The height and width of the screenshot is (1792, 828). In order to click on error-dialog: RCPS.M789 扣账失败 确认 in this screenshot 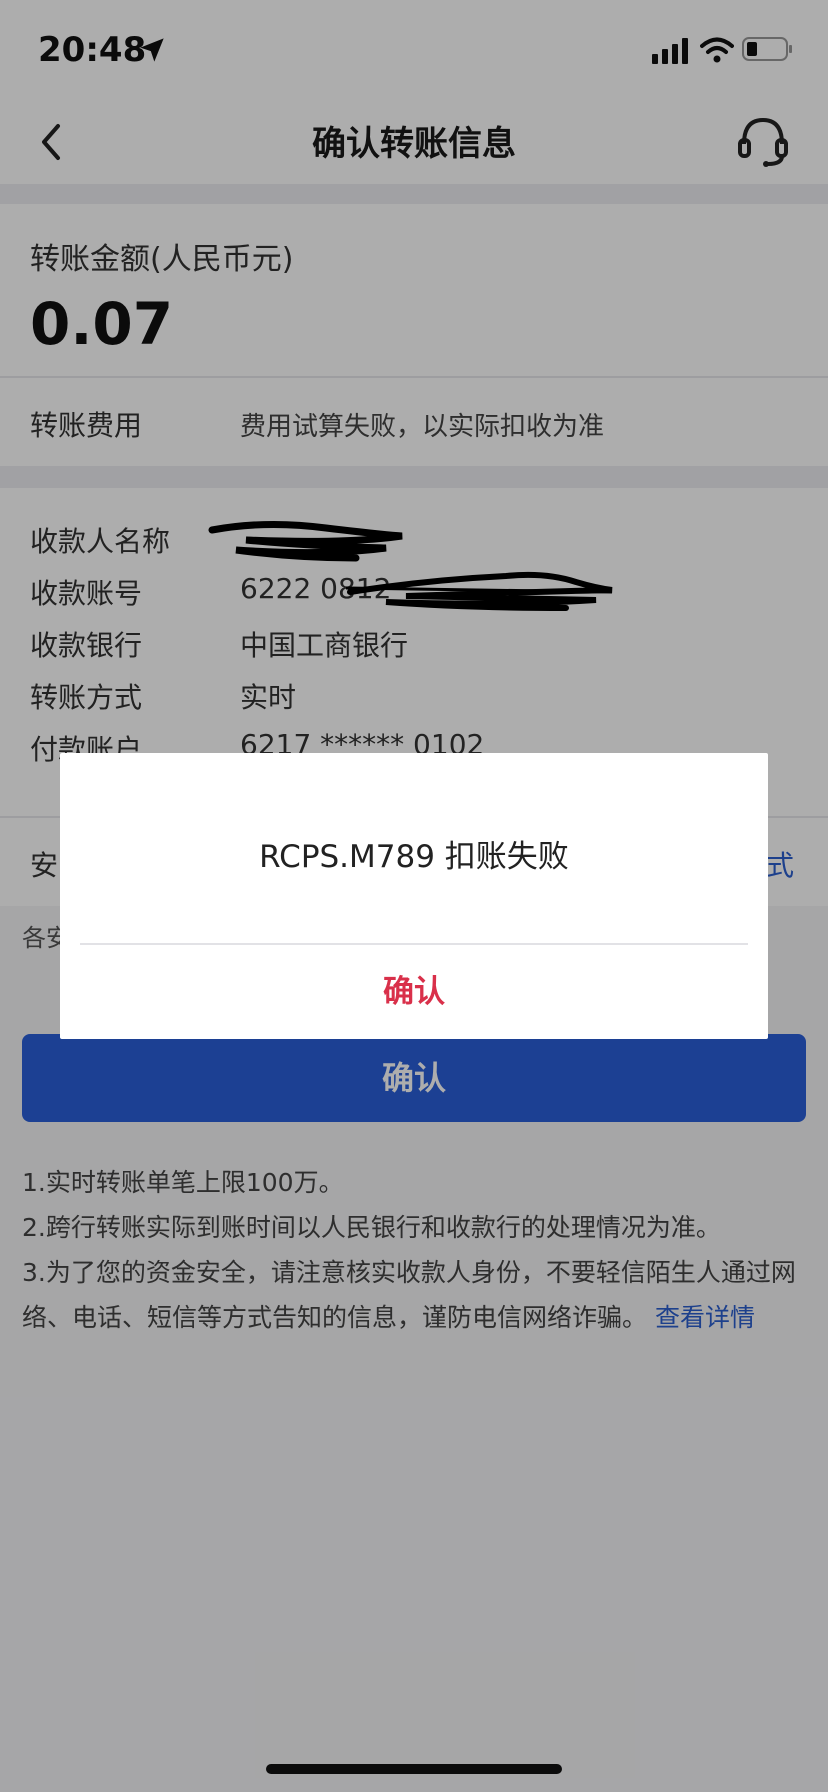, I will do `click(414, 896)`.